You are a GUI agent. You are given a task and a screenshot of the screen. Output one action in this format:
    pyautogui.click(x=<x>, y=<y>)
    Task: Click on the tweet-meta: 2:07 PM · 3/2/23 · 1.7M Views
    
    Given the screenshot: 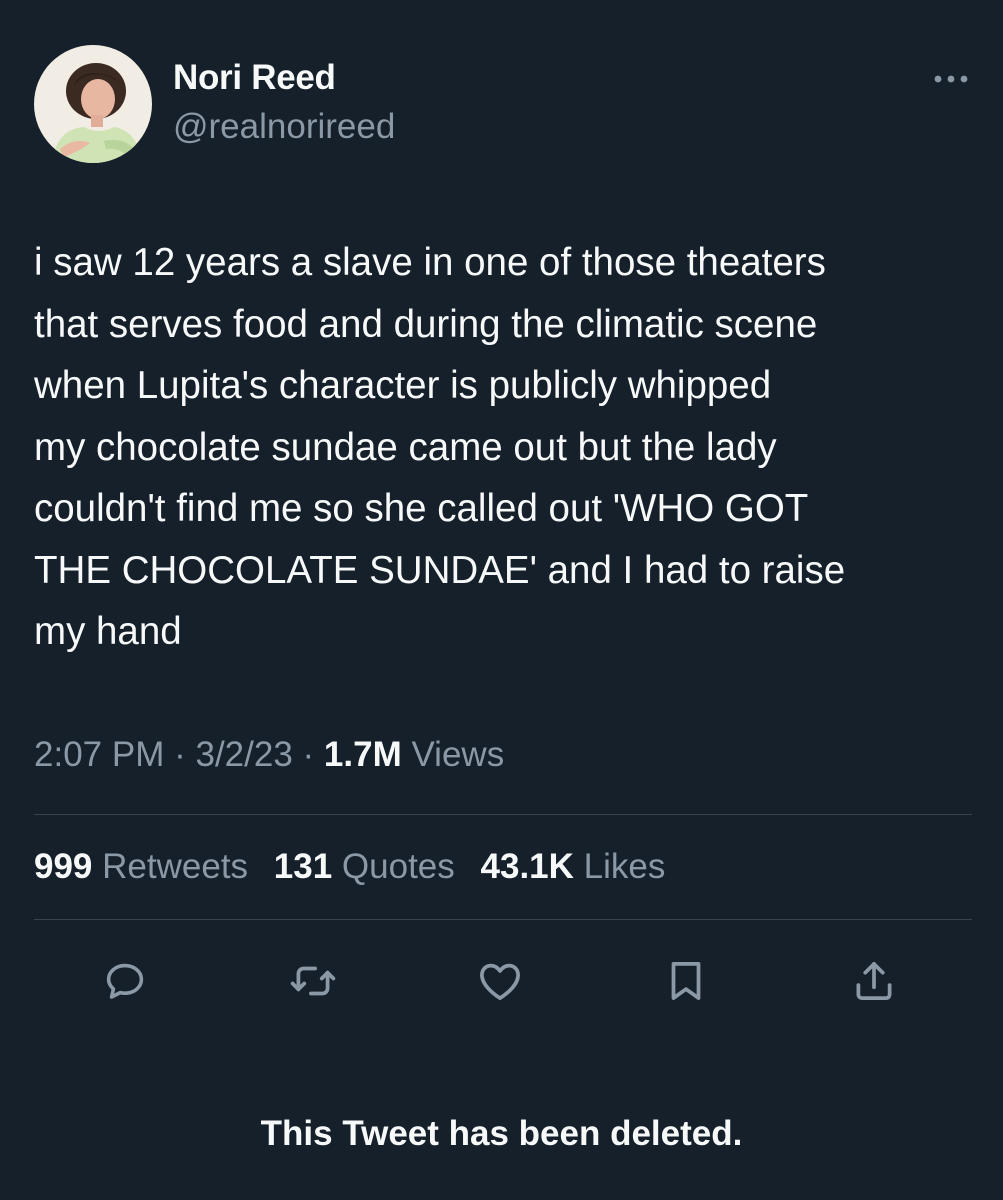 What is the action you would take?
    pyautogui.click(x=269, y=755)
    